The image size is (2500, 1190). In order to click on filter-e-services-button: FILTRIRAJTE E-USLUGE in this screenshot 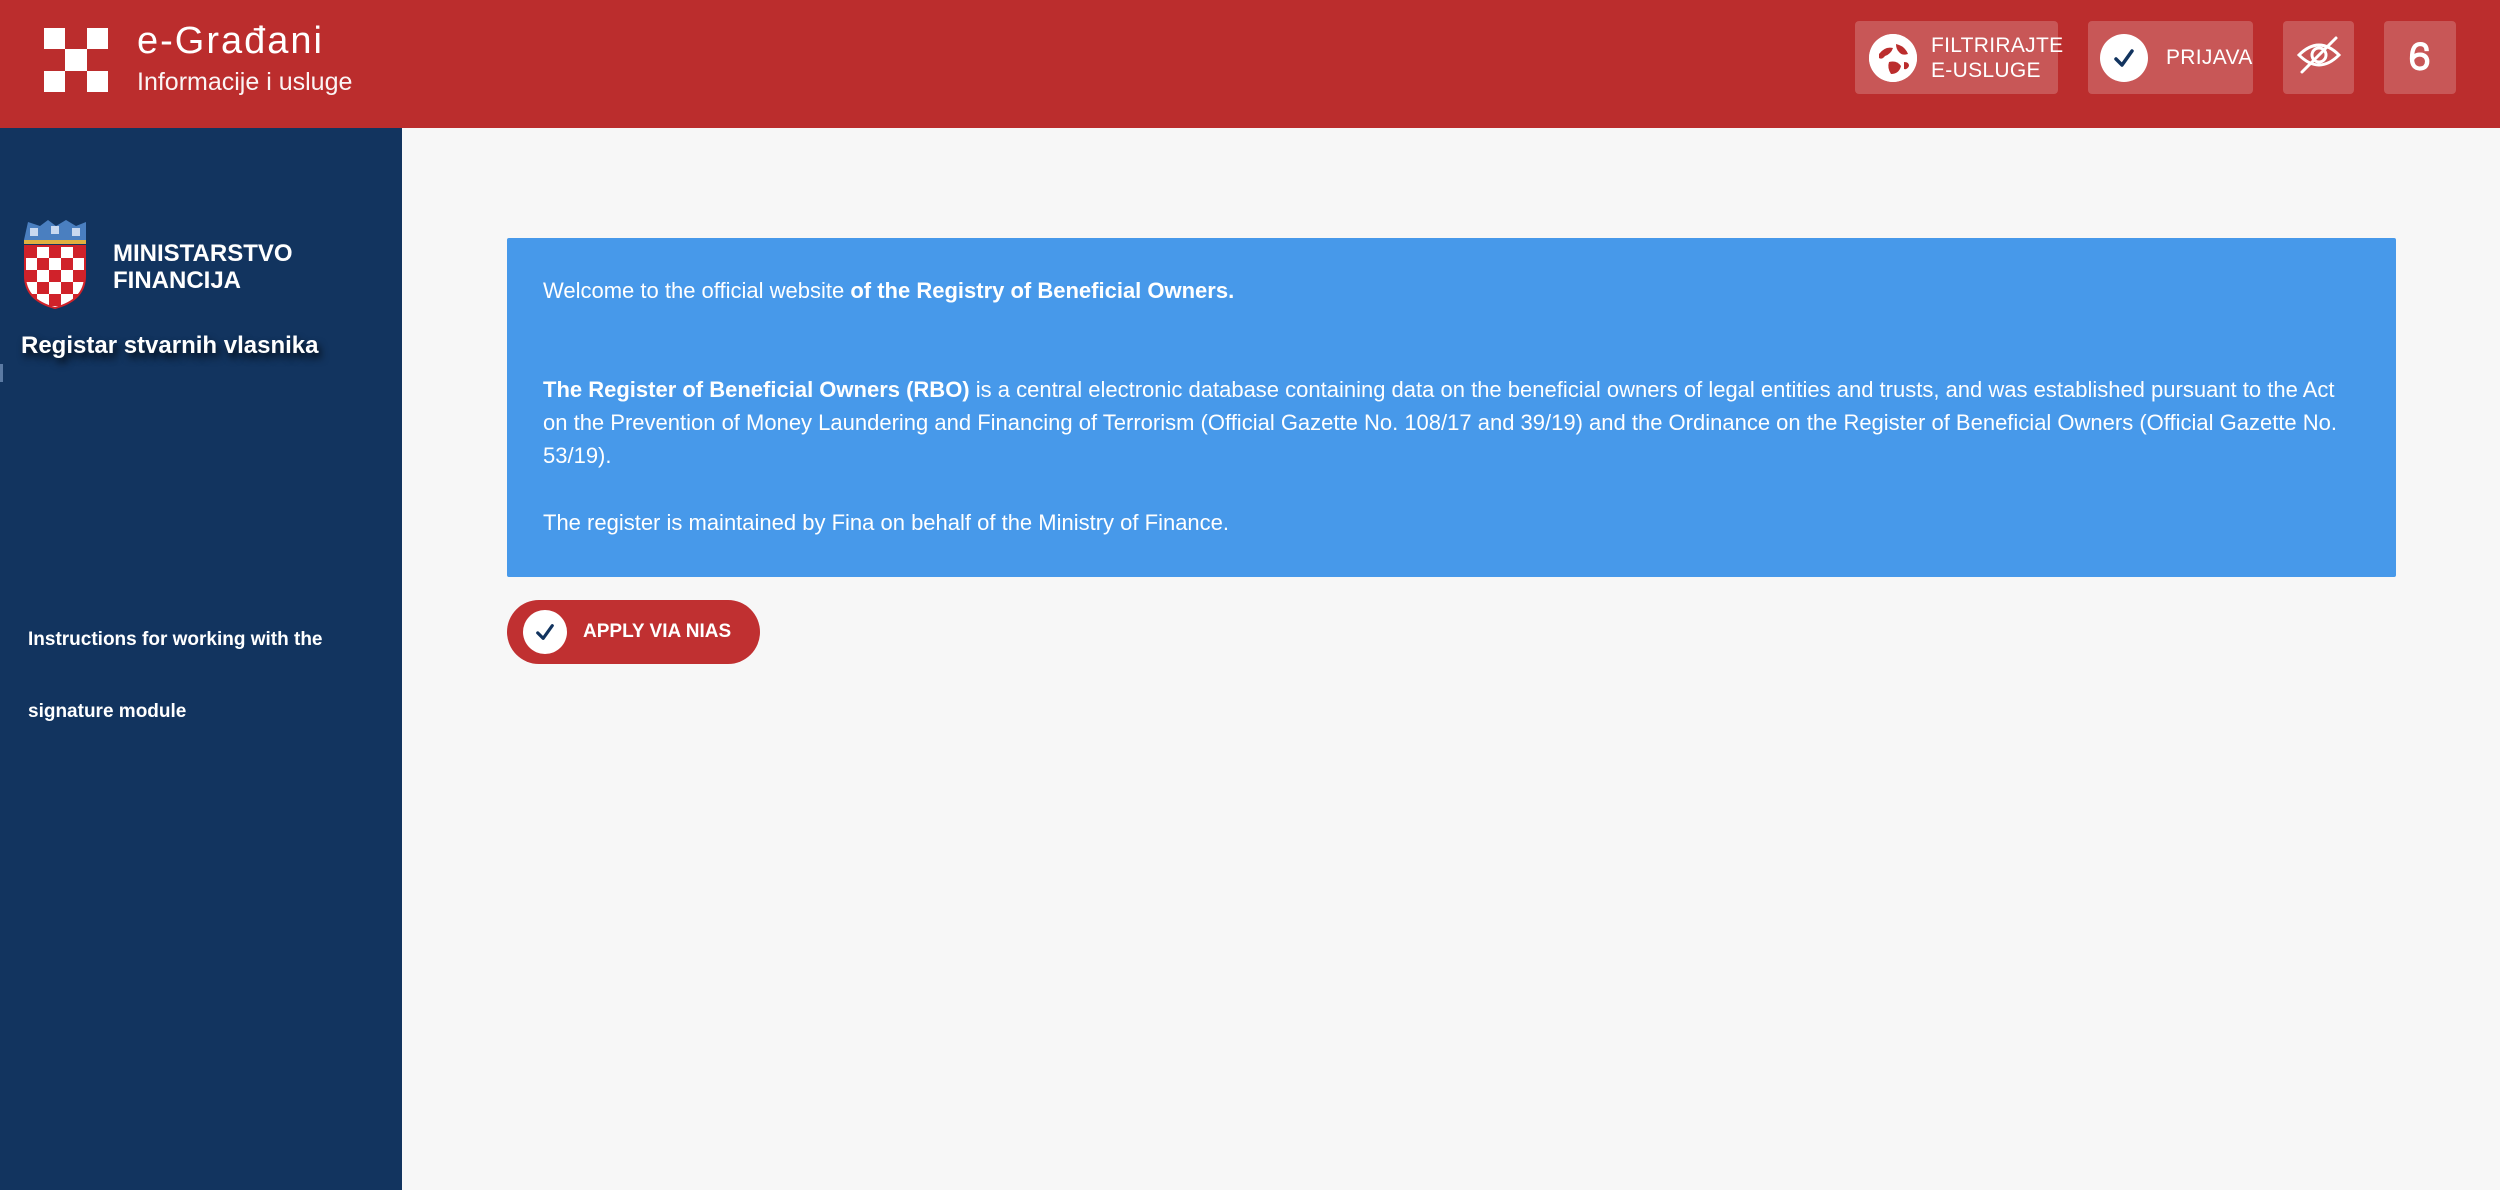, I will do `click(1959, 57)`.